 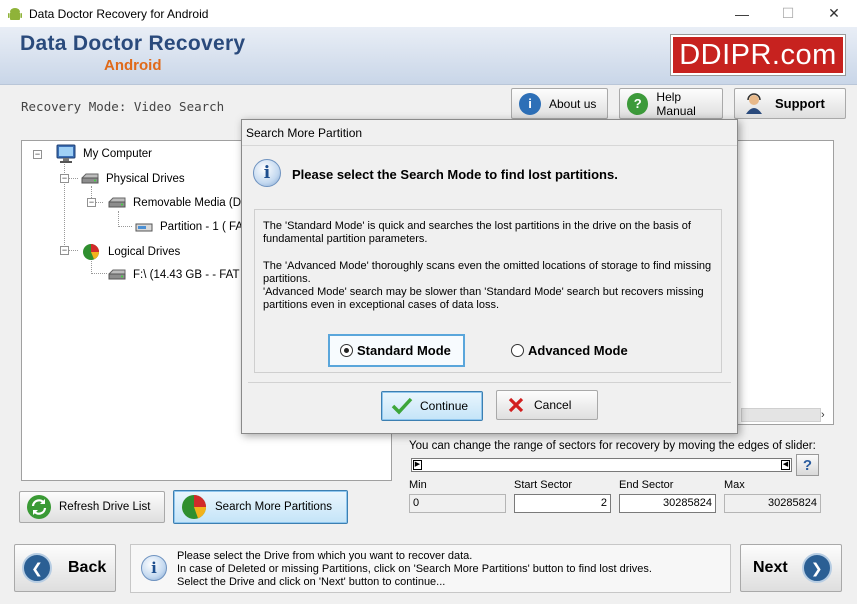 I want to click on slider-start-handle: ▶, so click(x=417, y=465).